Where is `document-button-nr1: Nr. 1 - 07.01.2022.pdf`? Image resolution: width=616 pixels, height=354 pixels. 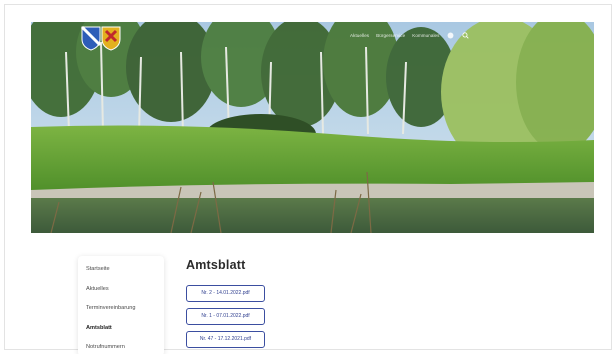 document-button-nr1: Nr. 1 - 07.01.2022.pdf is located at coordinates (225, 316).